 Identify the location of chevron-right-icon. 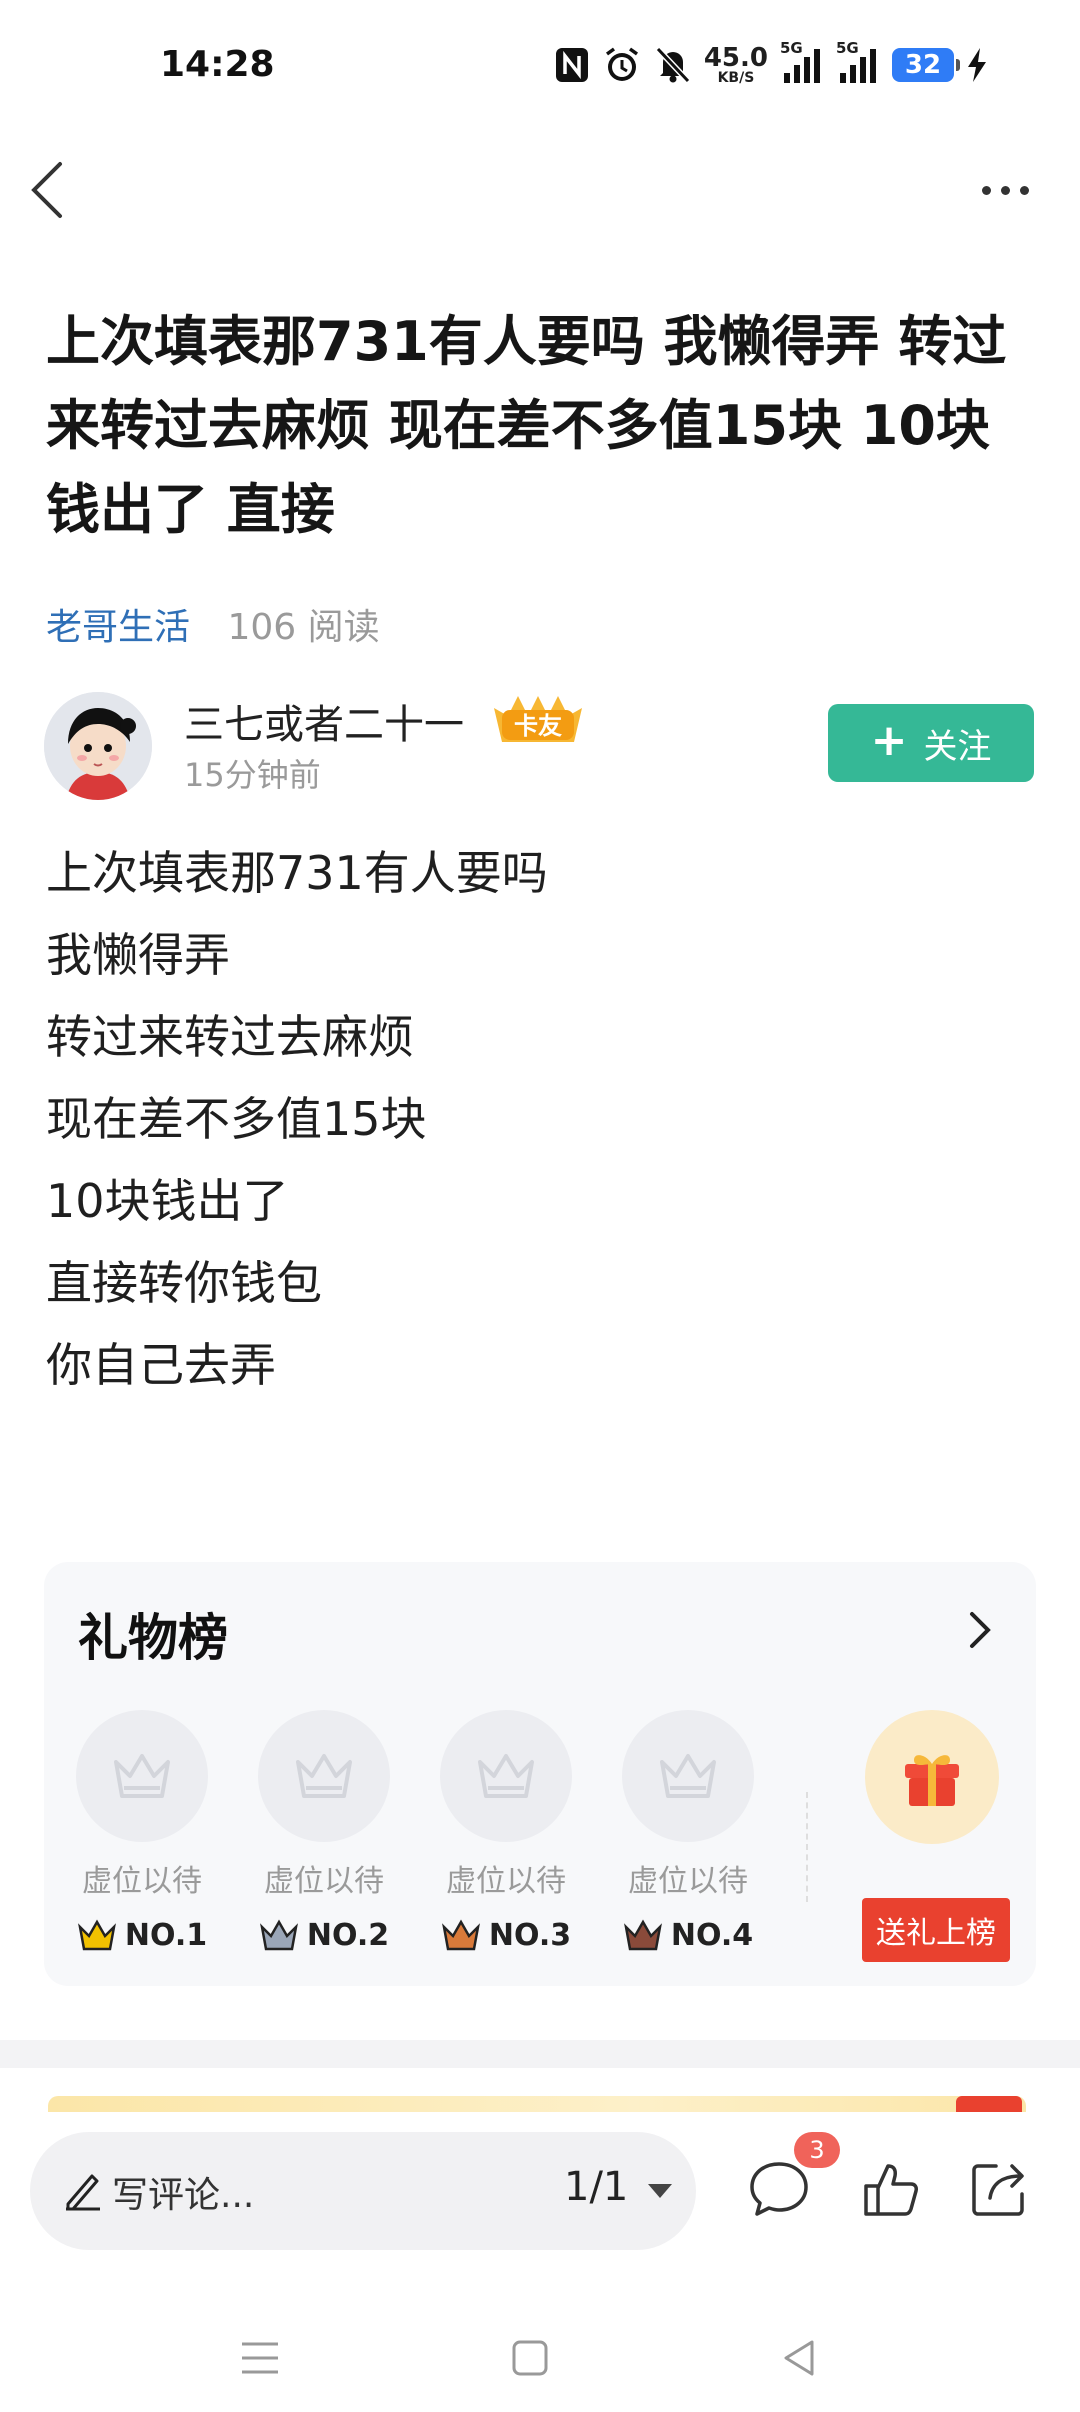
(980, 1630).